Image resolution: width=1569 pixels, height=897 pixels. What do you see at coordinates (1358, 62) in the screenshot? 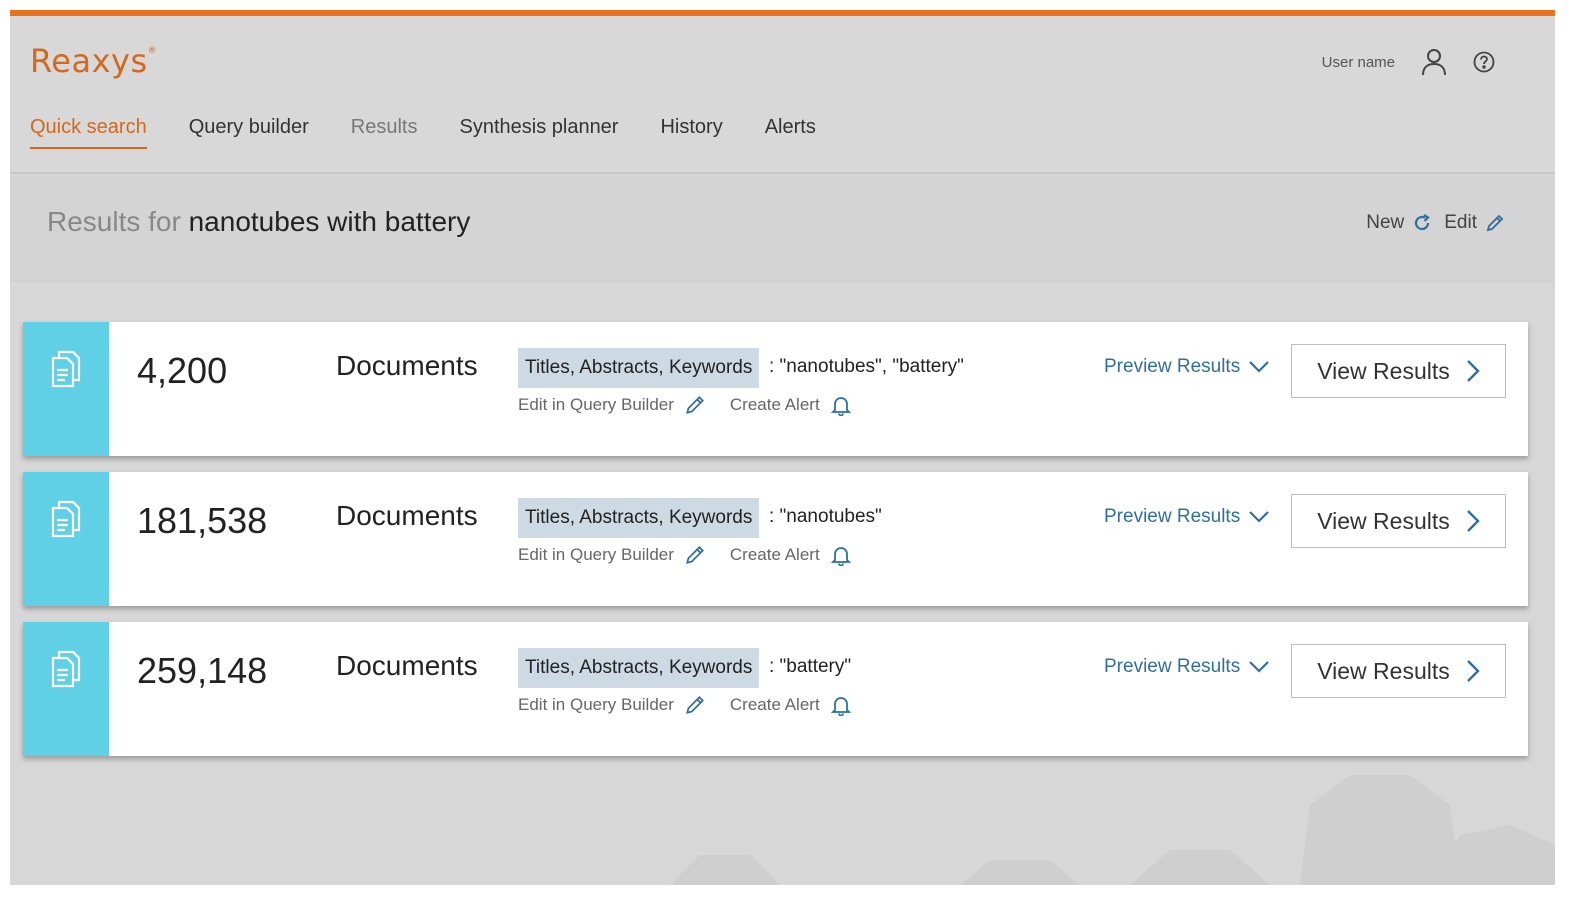
I see `user-name: User name` at bounding box center [1358, 62].